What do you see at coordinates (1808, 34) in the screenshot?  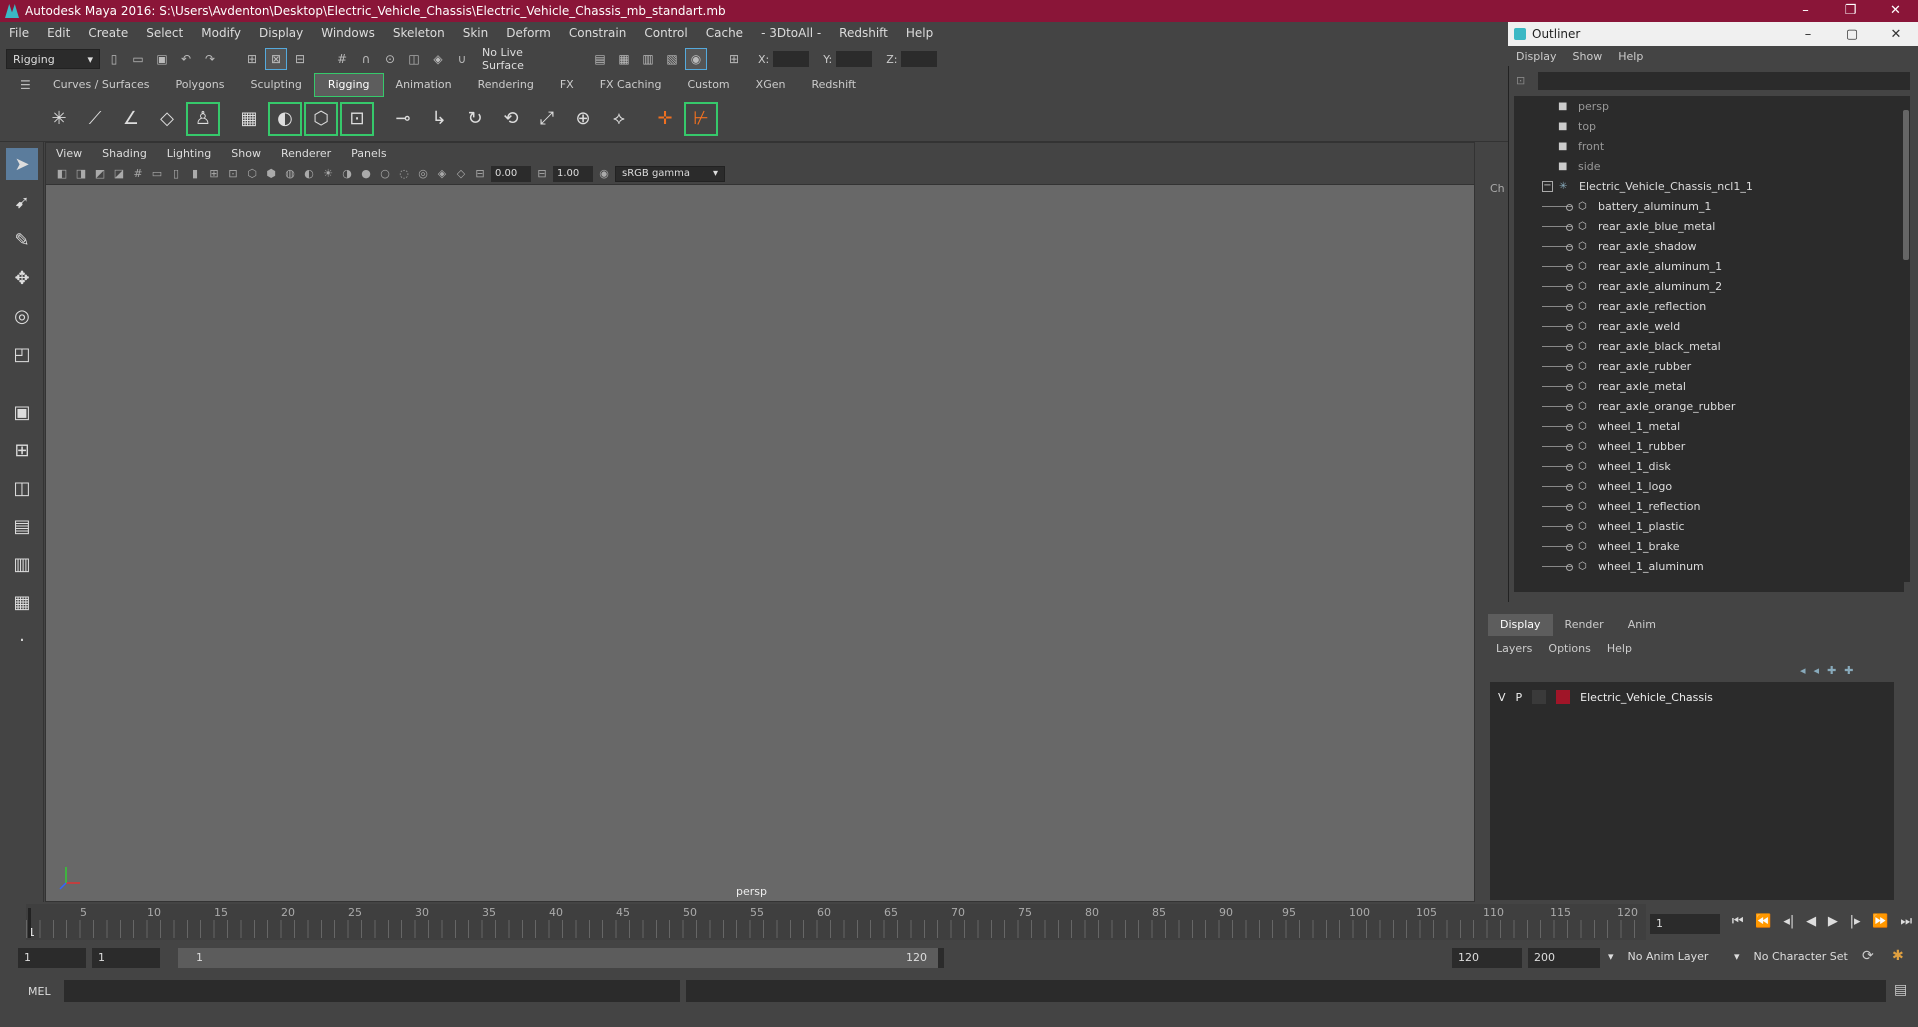 I see `minimize-icon: –` at bounding box center [1808, 34].